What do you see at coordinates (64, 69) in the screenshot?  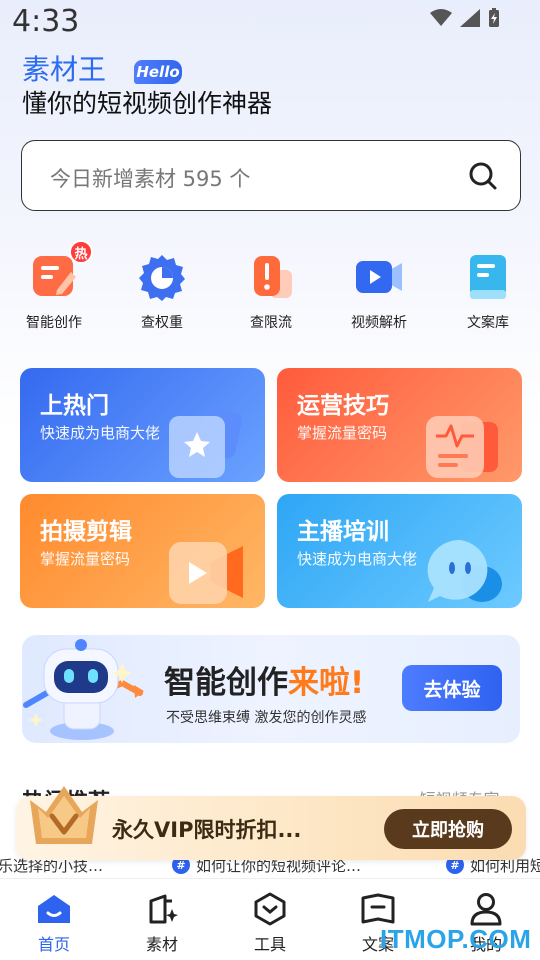 I see `brand-title: 素材王` at bounding box center [64, 69].